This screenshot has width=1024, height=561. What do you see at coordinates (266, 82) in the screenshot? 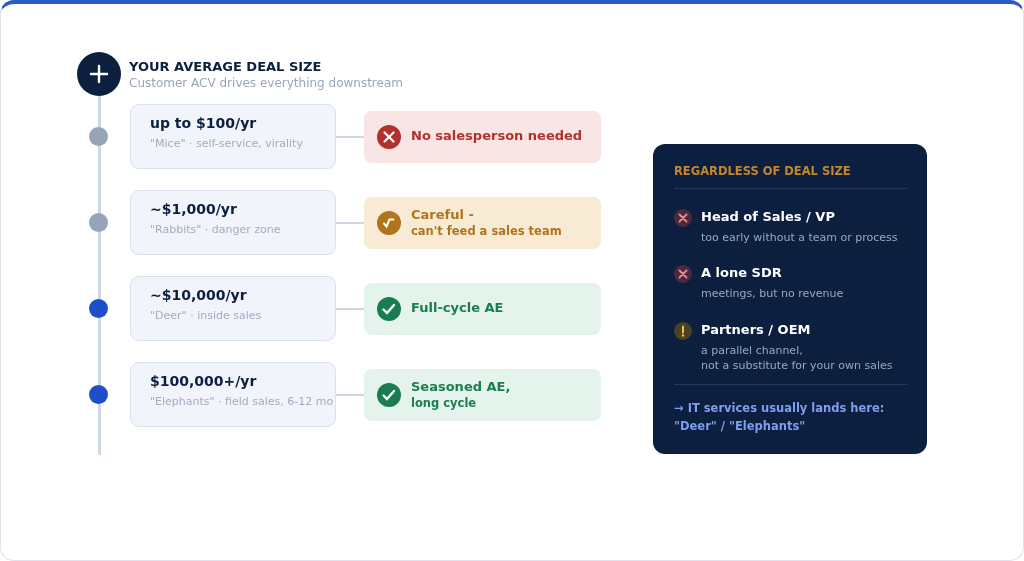
I see `section-subtitle: Customer ACV drives everything downstream` at bounding box center [266, 82].